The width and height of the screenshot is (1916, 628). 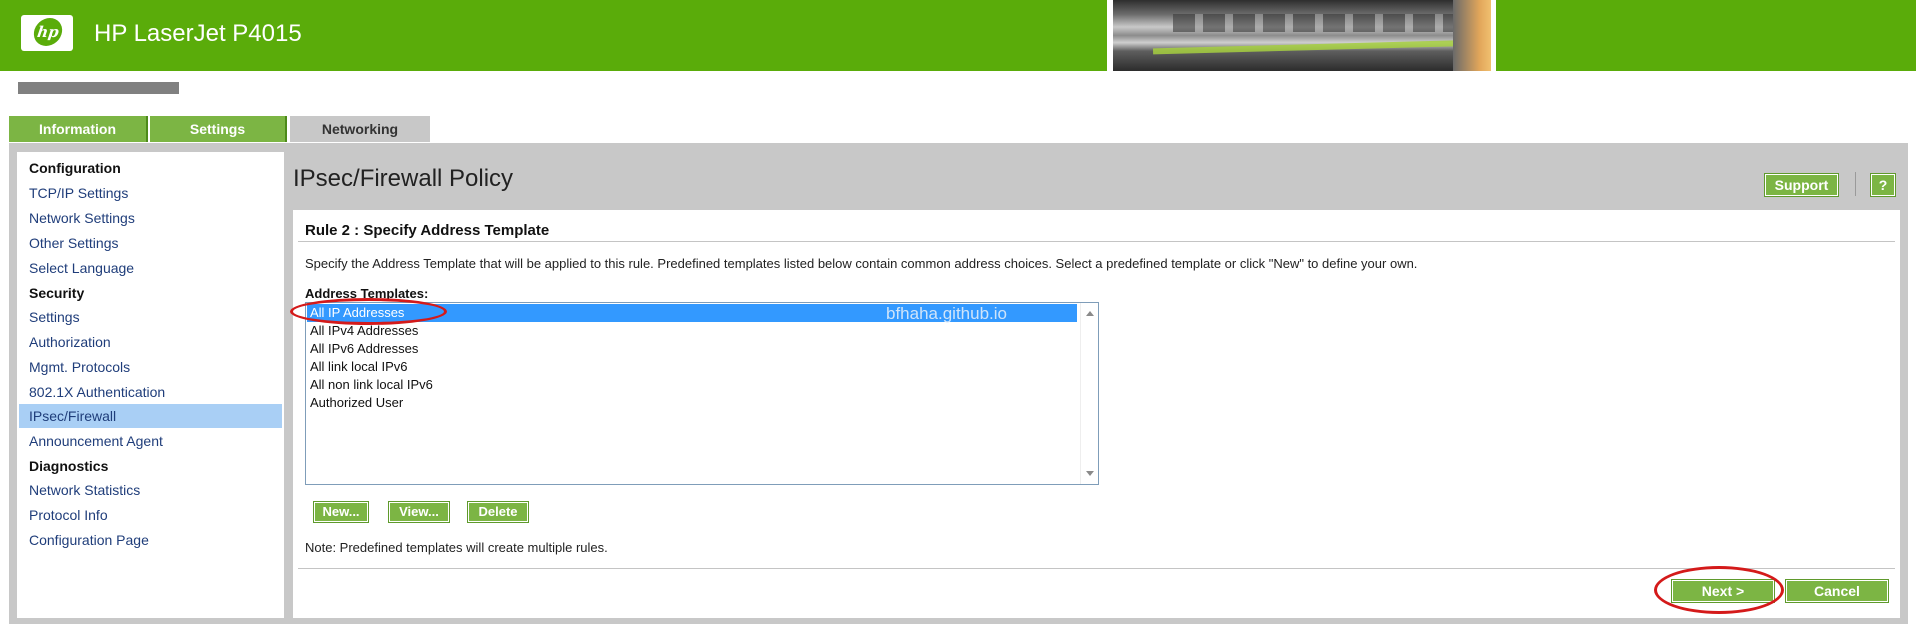 I want to click on template-option-all-non-link-local-ipv6: All non link local IPv6, so click(x=692, y=385).